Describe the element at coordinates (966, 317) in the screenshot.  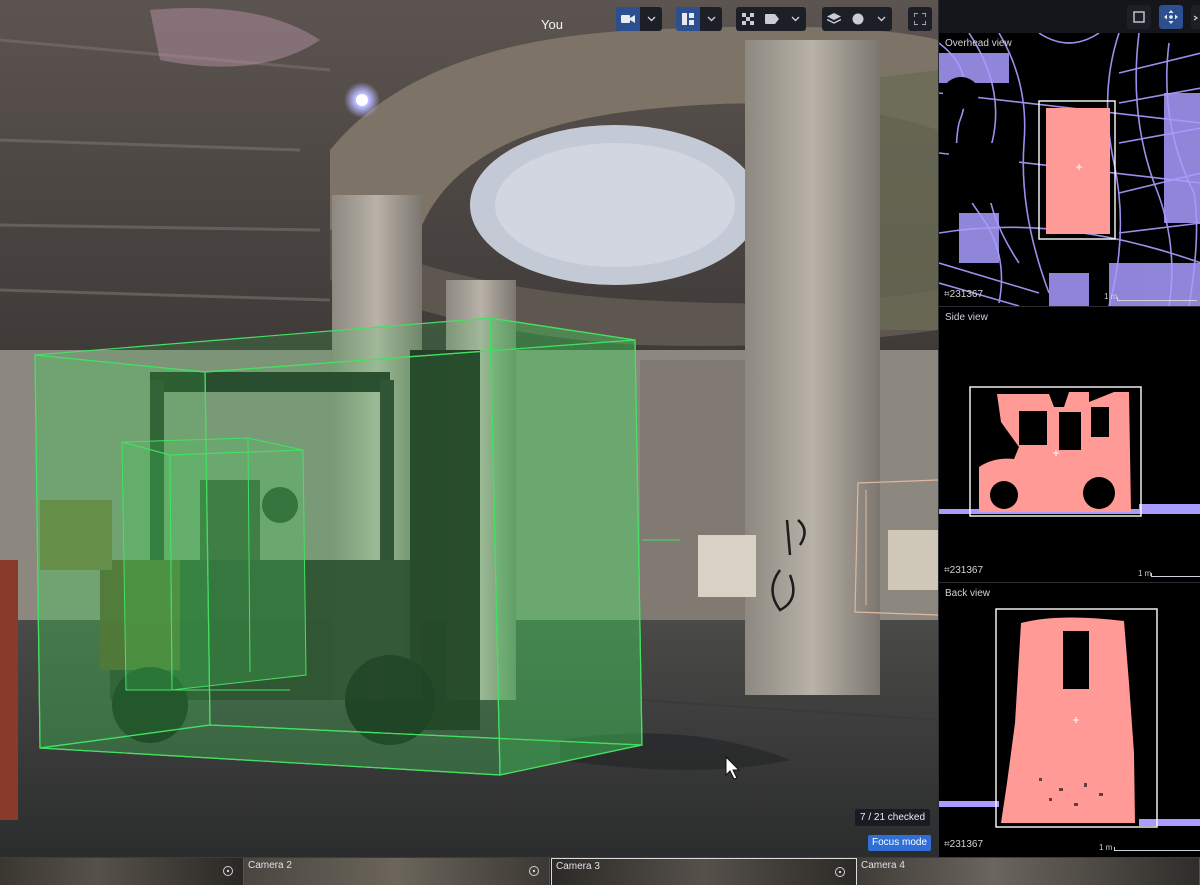
I see `side-view-title: Side view` at that location.